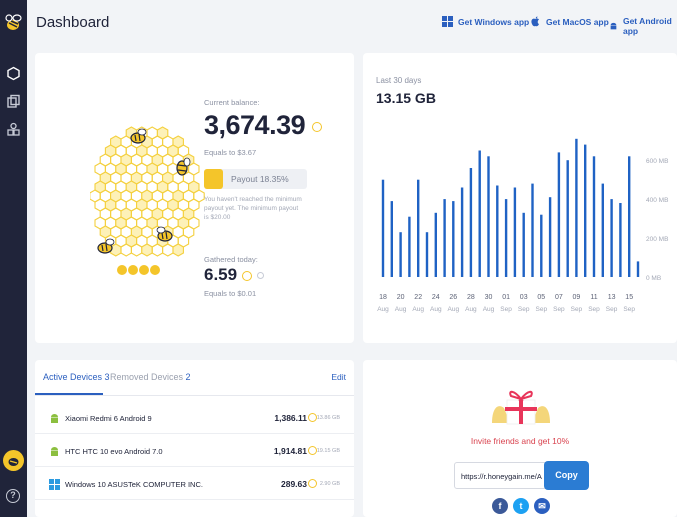 The width and height of the screenshot is (677, 517). What do you see at coordinates (500, 506) in the screenshot?
I see `facebook-icon: f` at bounding box center [500, 506].